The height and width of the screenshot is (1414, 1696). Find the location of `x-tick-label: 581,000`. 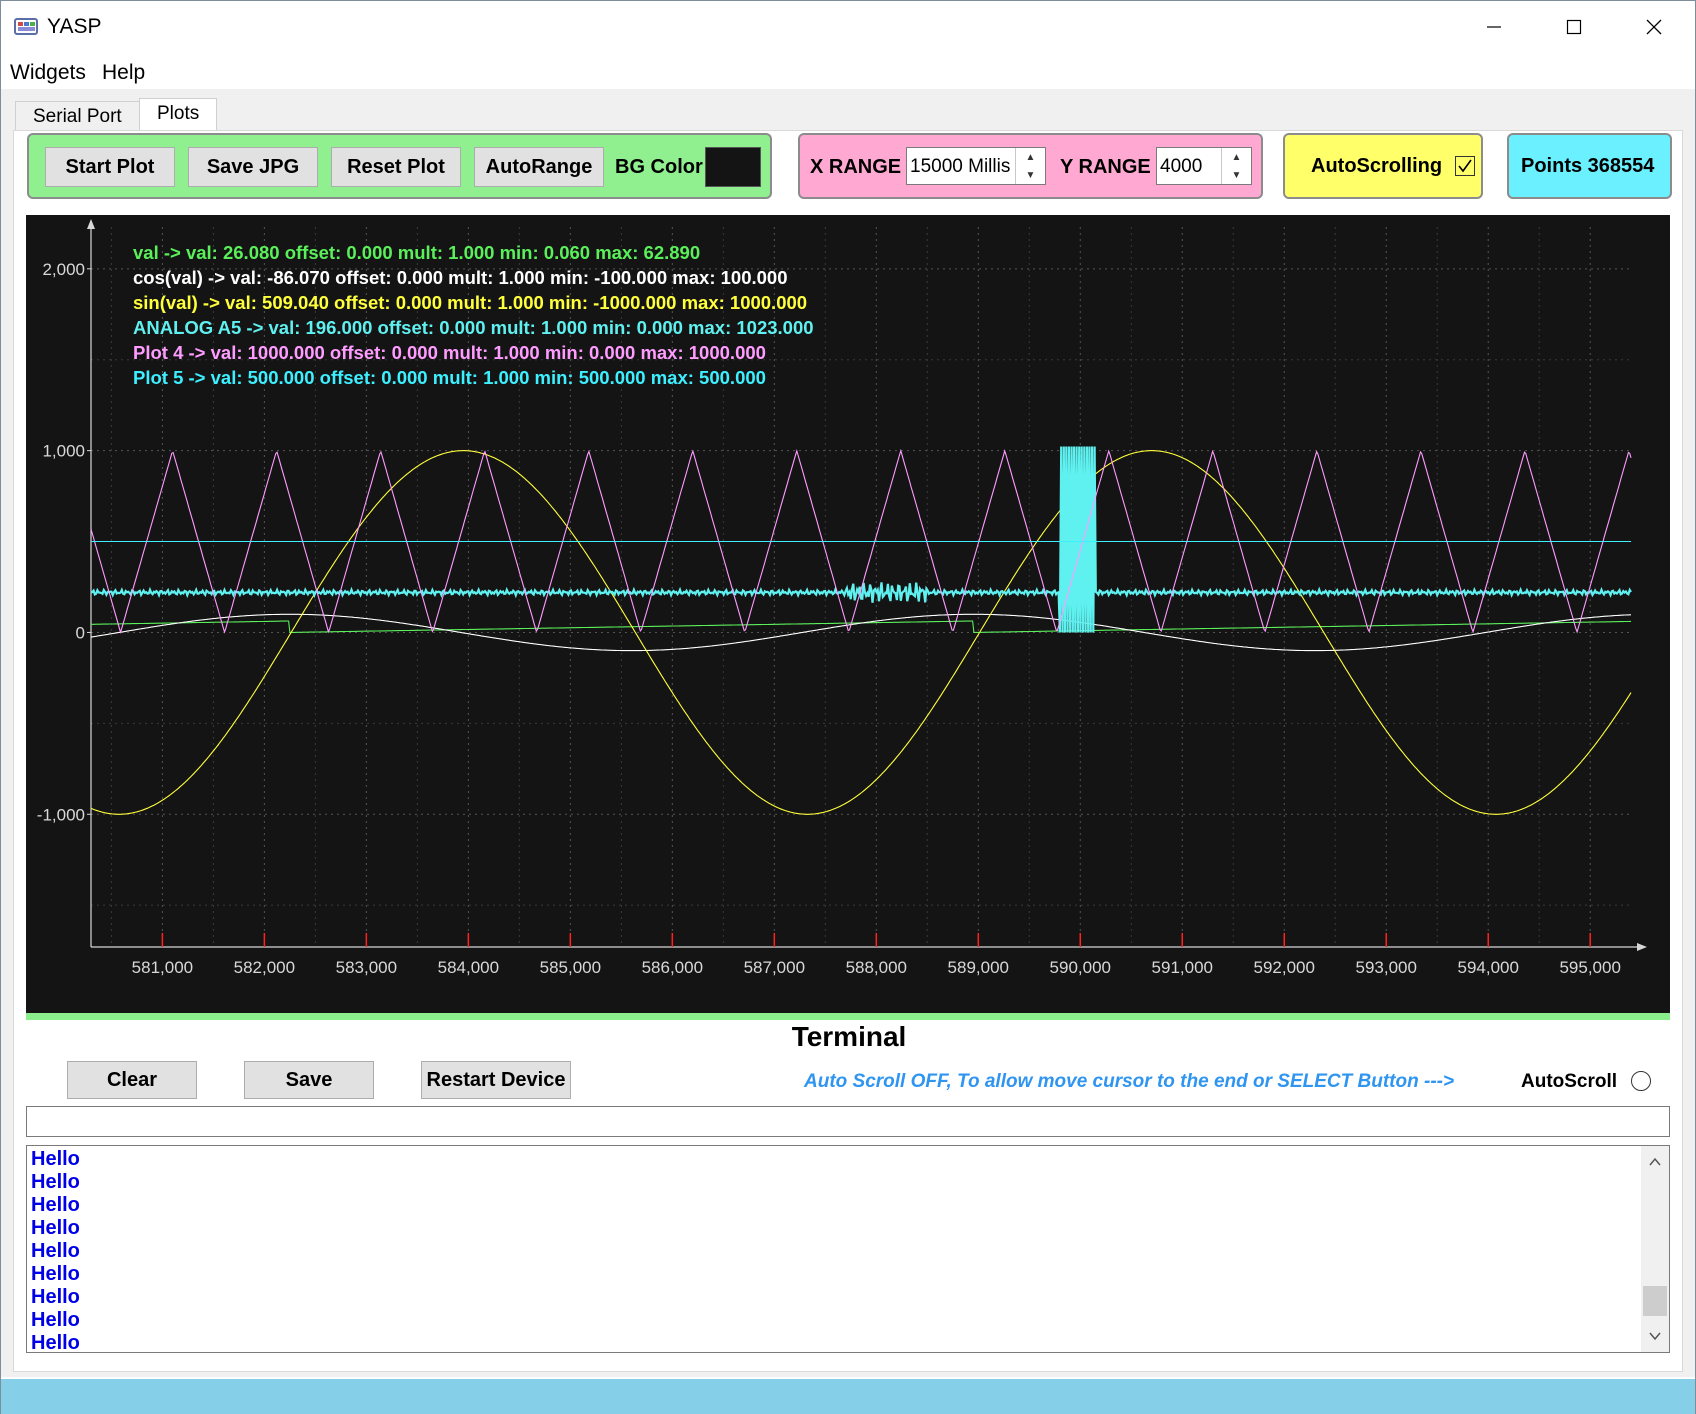

x-tick-label: 581,000 is located at coordinates (162, 967).